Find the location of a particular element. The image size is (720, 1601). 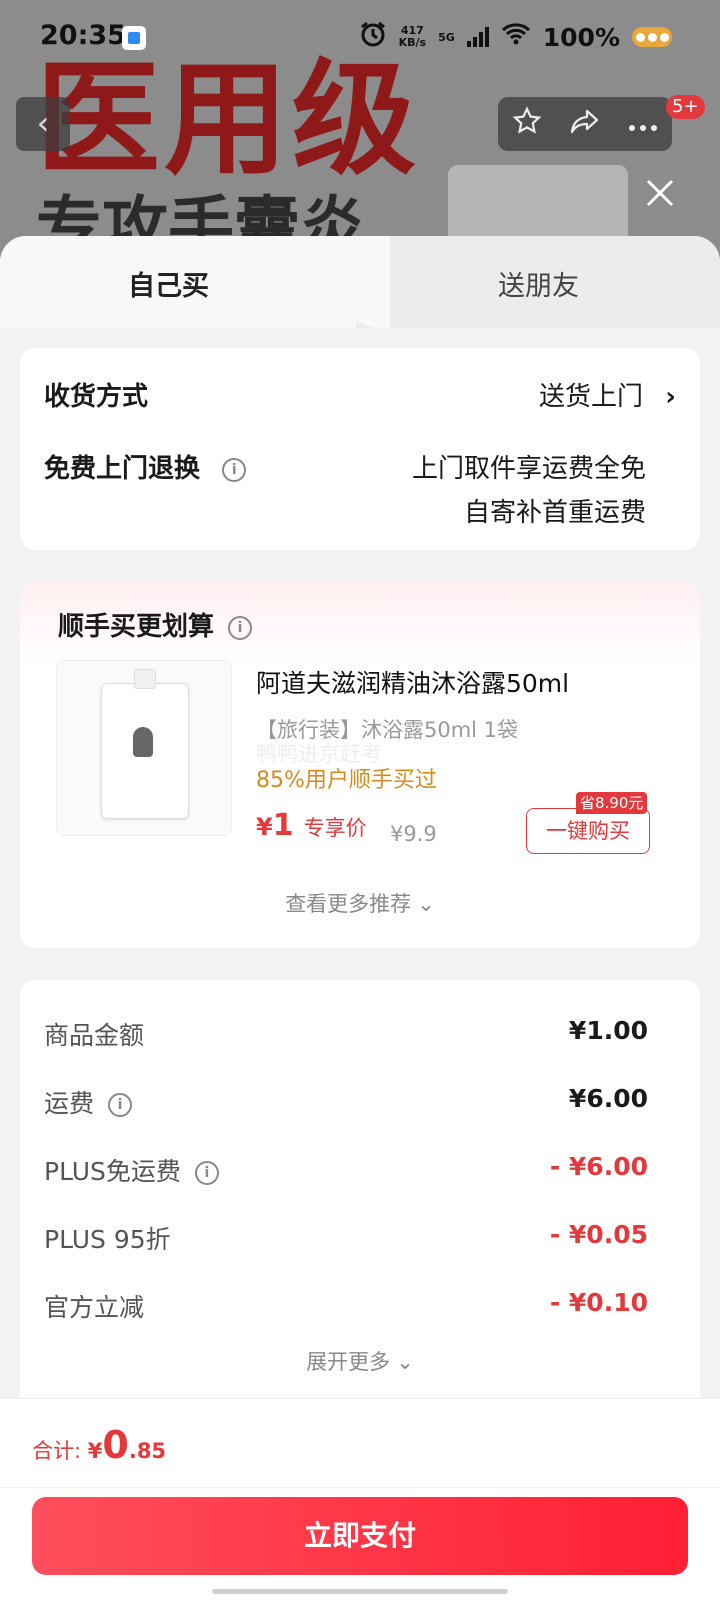

free-return-line2: 自寄补首重运费 is located at coordinates (554, 513).